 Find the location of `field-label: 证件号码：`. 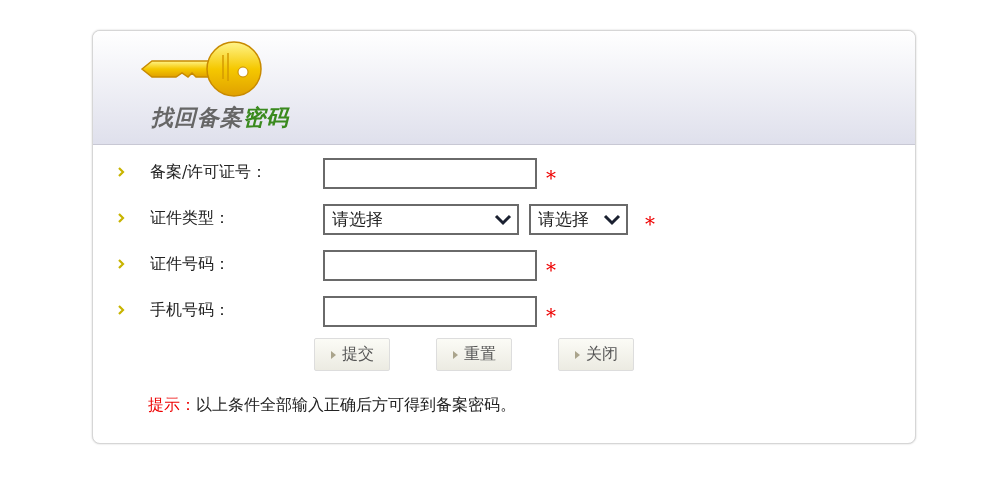

field-label: 证件号码： is located at coordinates (190, 264).